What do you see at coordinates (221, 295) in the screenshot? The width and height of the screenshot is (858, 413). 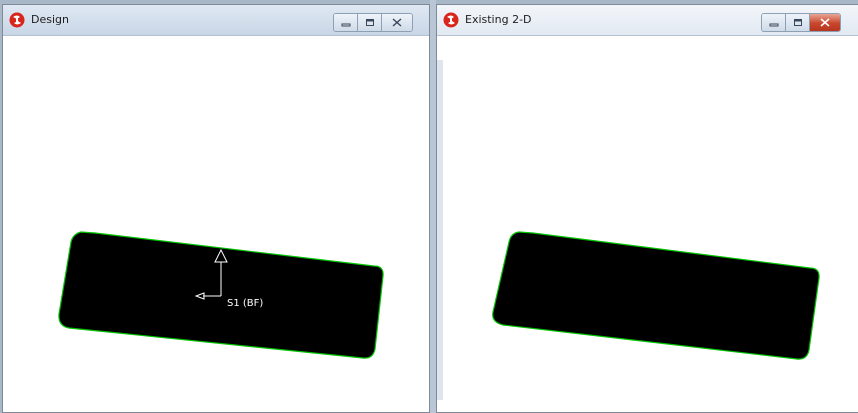 I see `design-drawing: S1 (BF)` at bounding box center [221, 295].